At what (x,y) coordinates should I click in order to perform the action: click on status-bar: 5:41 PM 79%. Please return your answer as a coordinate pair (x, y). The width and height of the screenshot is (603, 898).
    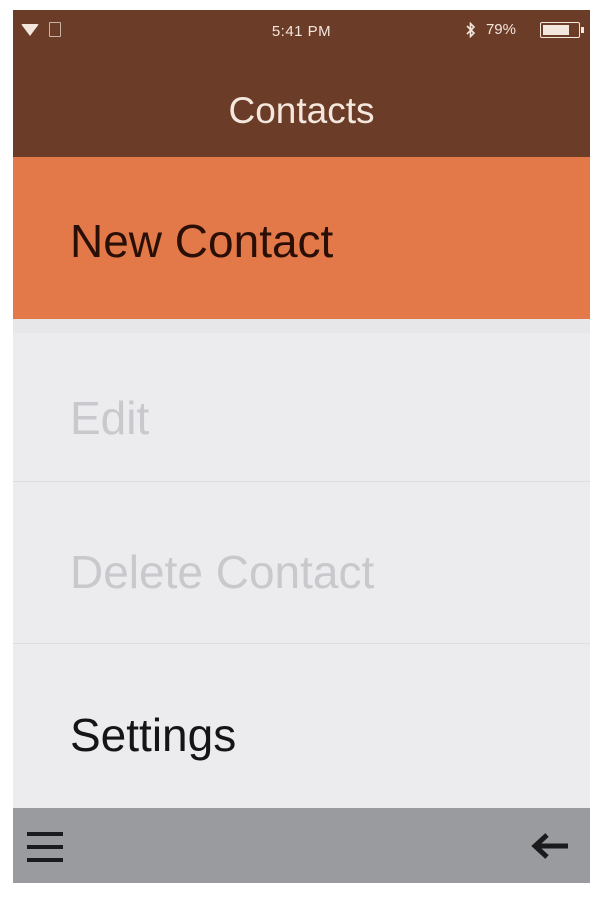
    Looking at the image, I should click on (301, 33).